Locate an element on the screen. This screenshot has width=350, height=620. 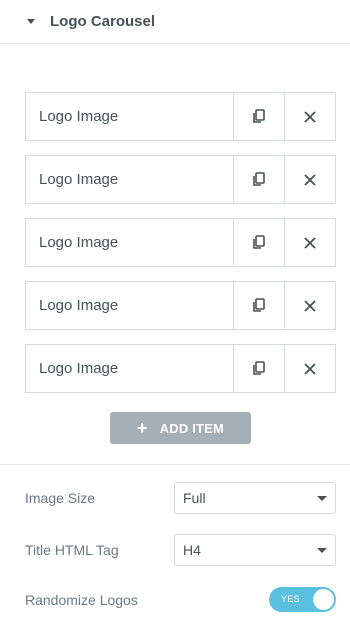
title-tag-select: H4 is located at coordinates (255, 550).